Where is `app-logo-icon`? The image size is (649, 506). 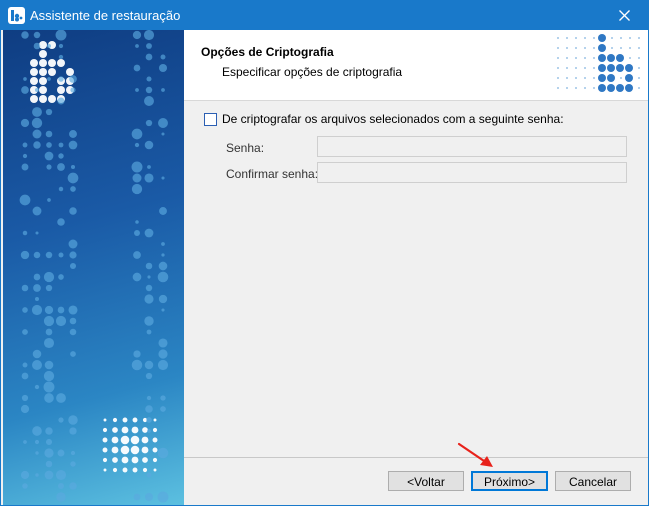
app-logo-icon is located at coordinates (16, 15).